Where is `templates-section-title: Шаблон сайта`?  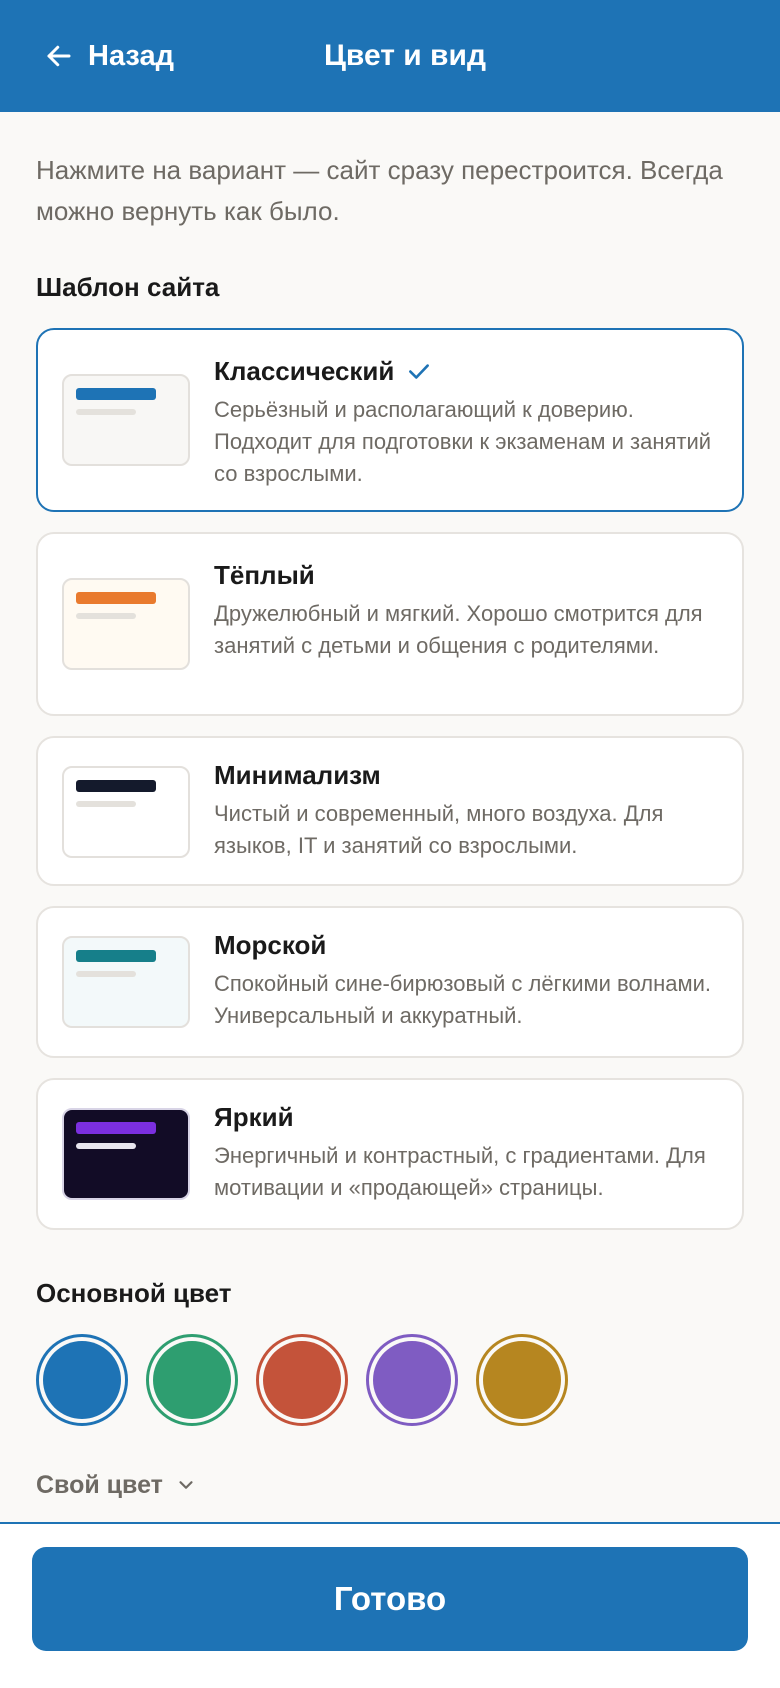 templates-section-title: Шаблон сайта is located at coordinates (128, 287).